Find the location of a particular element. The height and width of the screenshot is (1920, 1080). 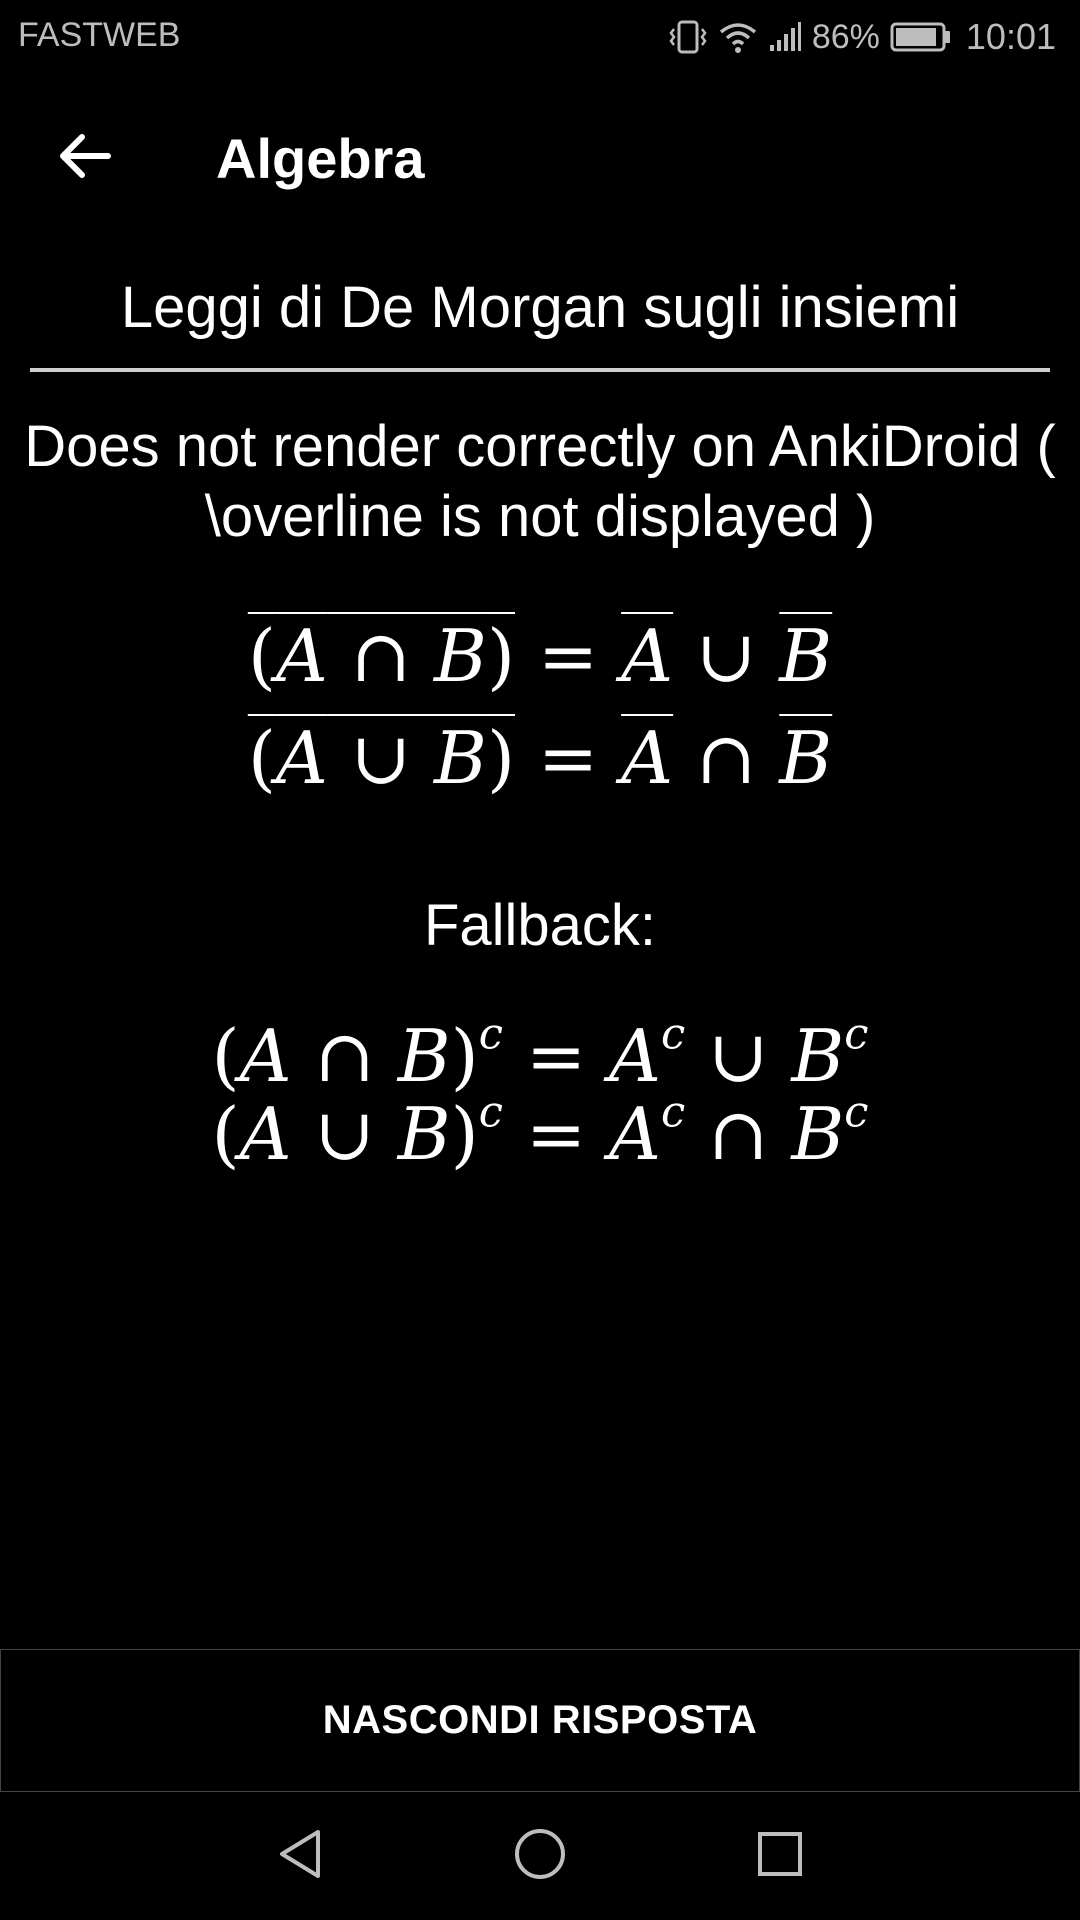

answer-divider is located at coordinates (540, 370).